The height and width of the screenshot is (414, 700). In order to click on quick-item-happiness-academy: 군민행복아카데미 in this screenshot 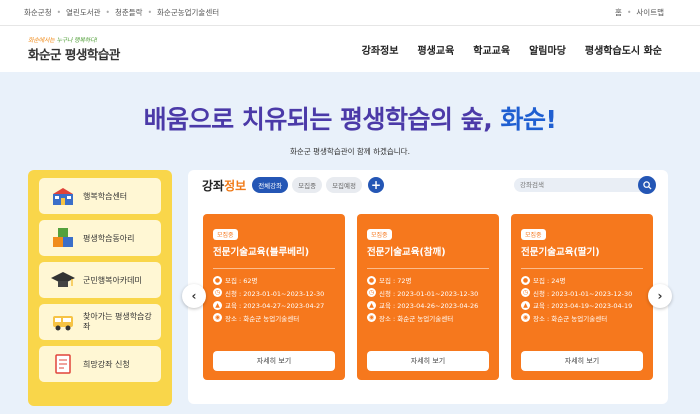, I will do `click(100, 280)`.